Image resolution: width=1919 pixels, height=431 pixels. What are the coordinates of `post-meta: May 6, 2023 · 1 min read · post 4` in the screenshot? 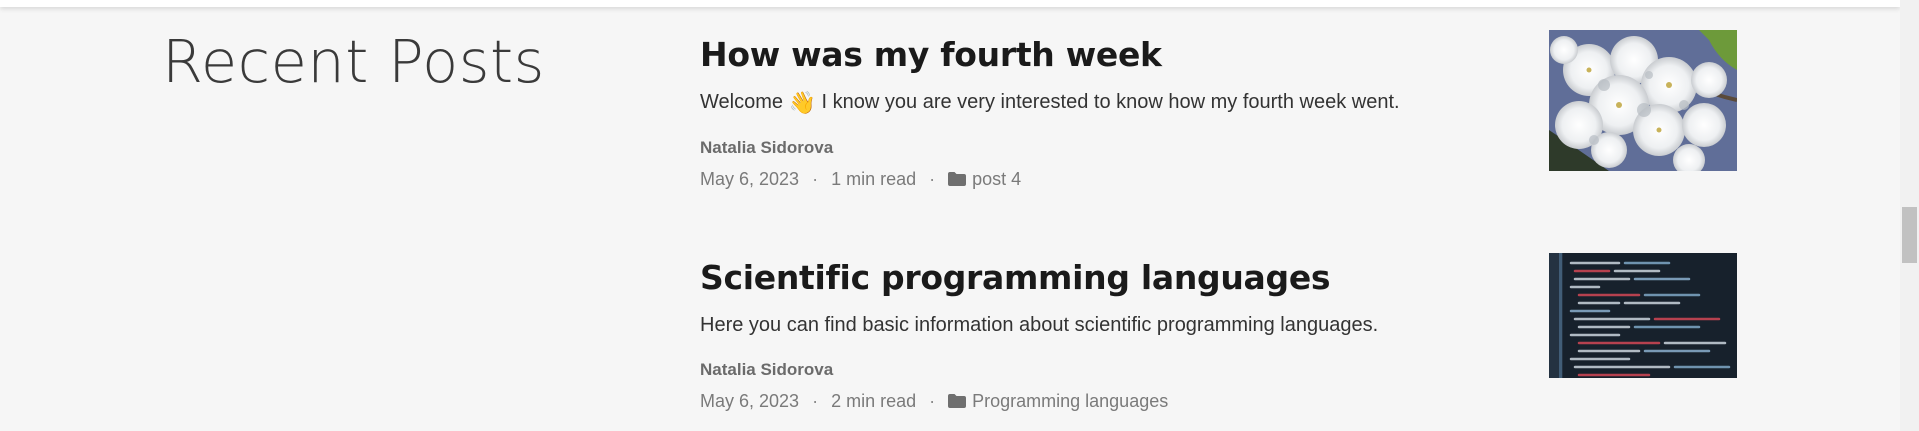 It's located at (1220, 179).